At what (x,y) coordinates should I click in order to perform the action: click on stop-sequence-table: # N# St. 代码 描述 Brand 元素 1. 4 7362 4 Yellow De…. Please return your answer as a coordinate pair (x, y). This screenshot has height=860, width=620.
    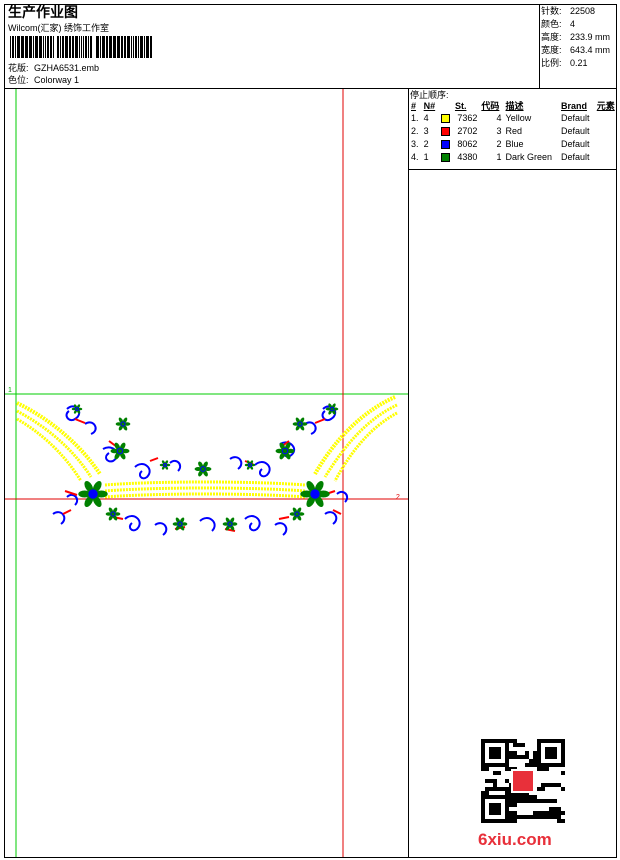
    Looking at the image, I should click on (514, 132).